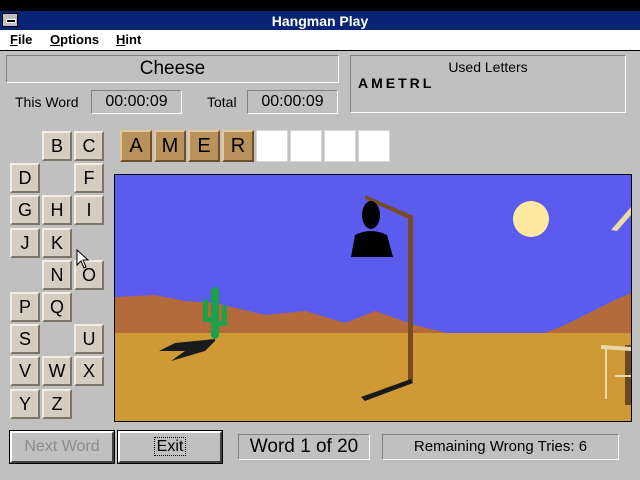 Image resolution: width=640 pixels, height=480 pixels. I want to click on letter-key-c: C, so click(89, 146).